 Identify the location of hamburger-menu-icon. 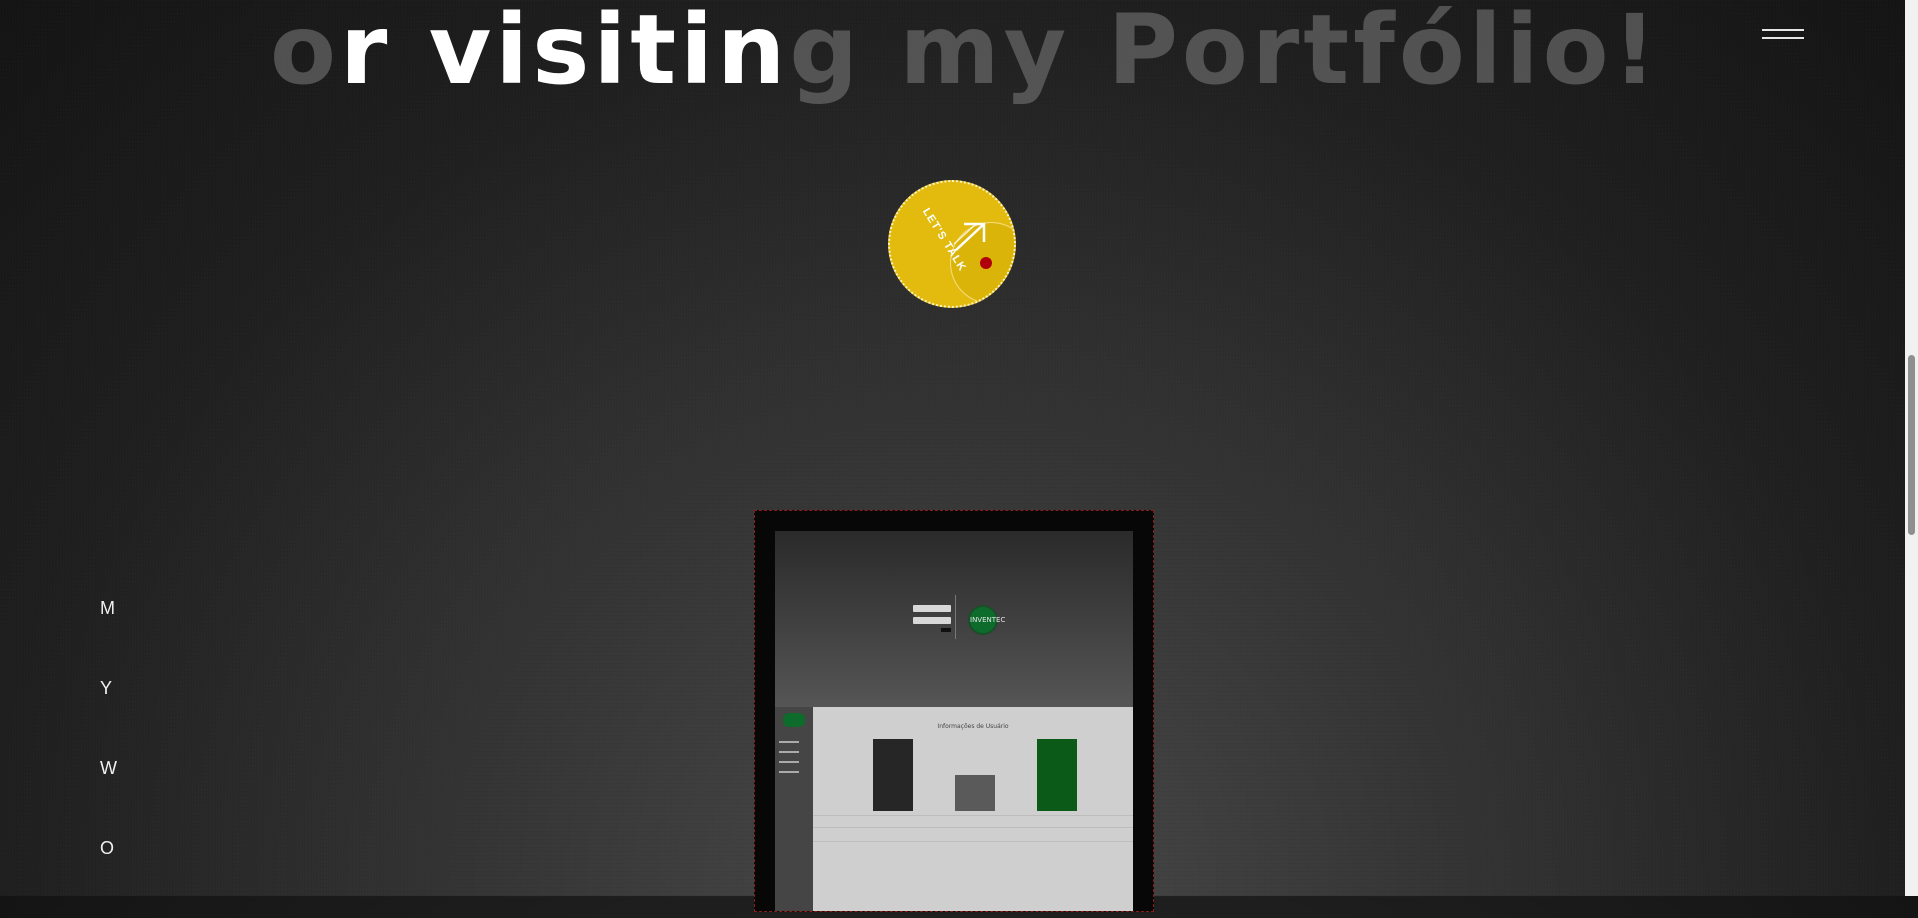
(1783, 34).